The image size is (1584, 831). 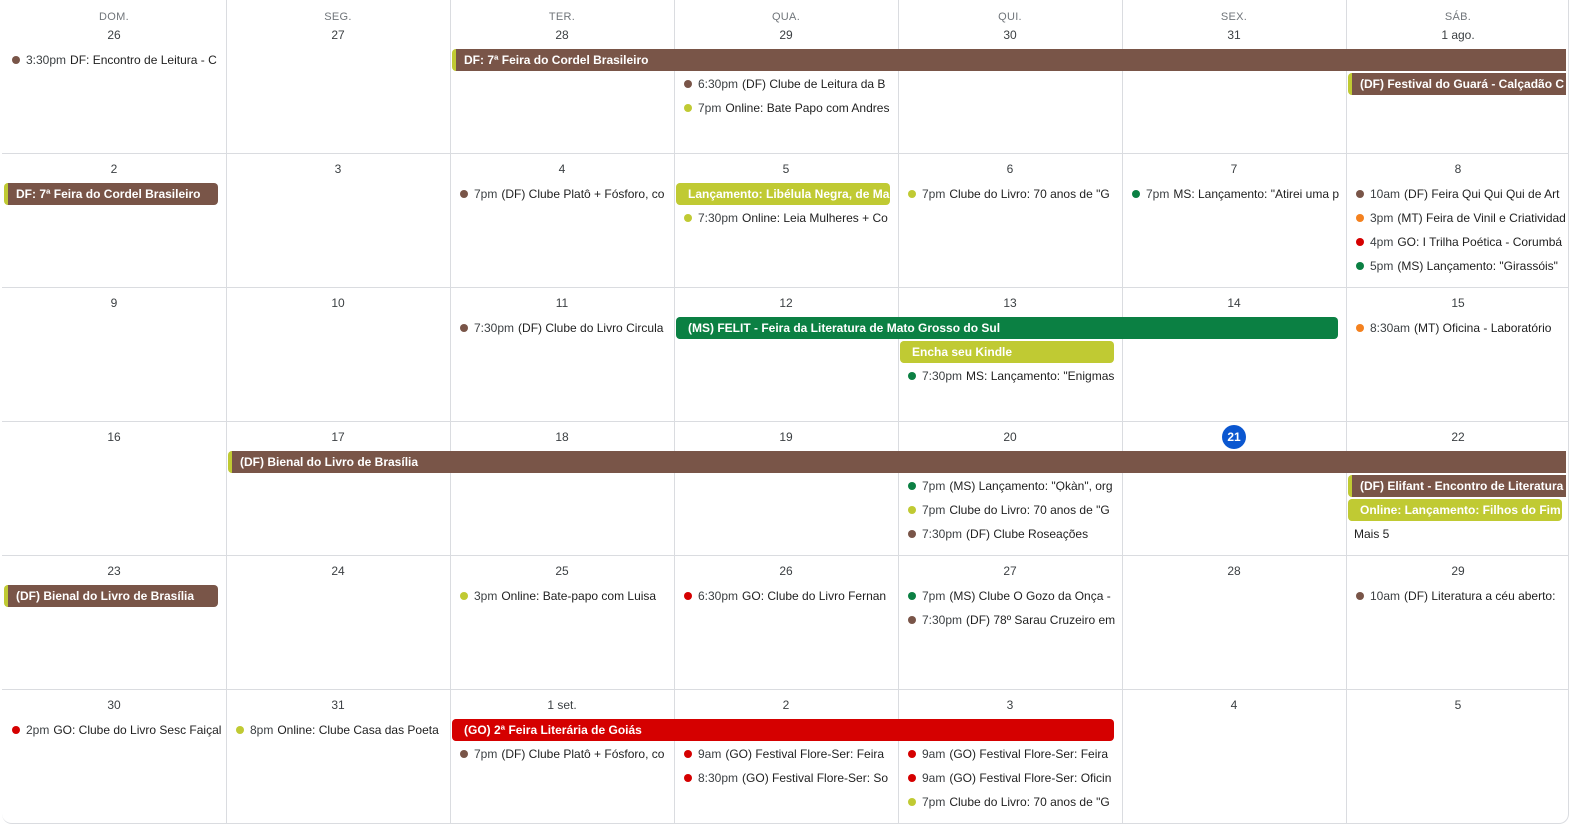 What do you see at coordinates (113, 60) in the screenshot?
I see `timed-event: 3:30pm DF: Encontro de Leitura - C` at bounding box center [113, 60].